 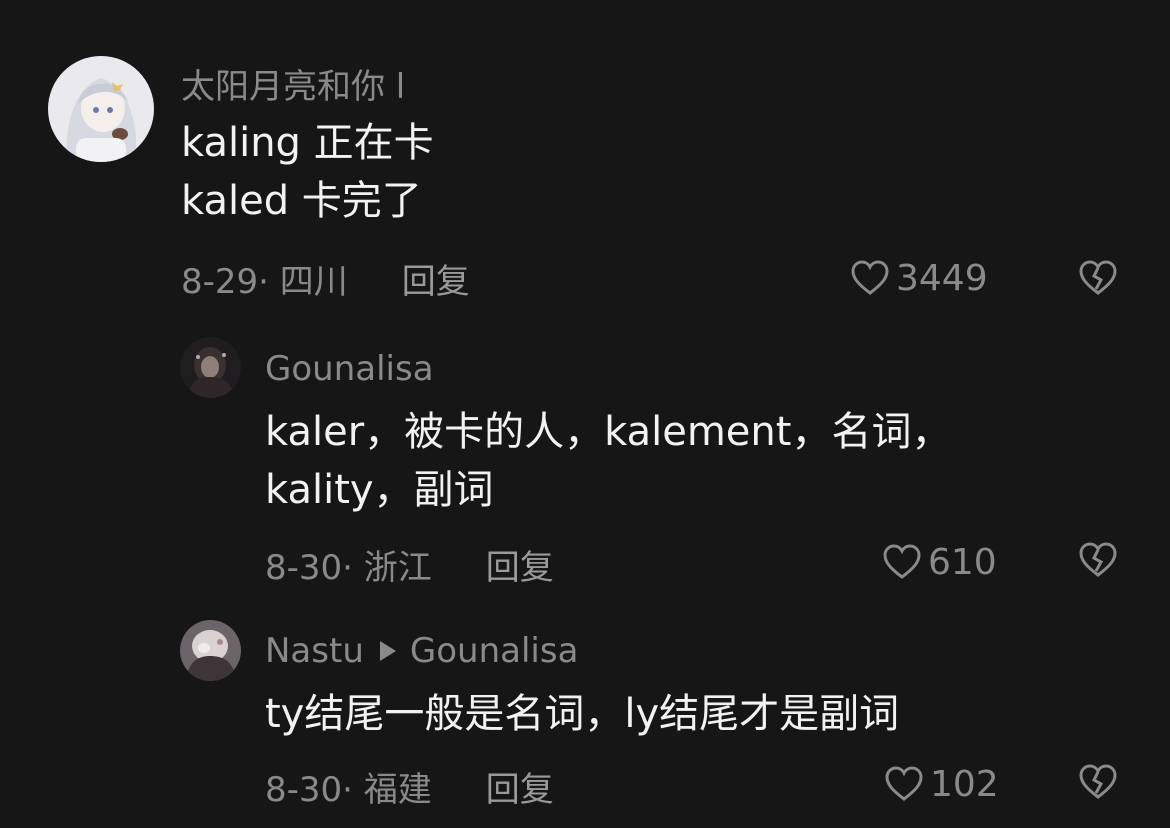 I want to click on username: 太阳月亮和你 l, so click(x=293, y=83).